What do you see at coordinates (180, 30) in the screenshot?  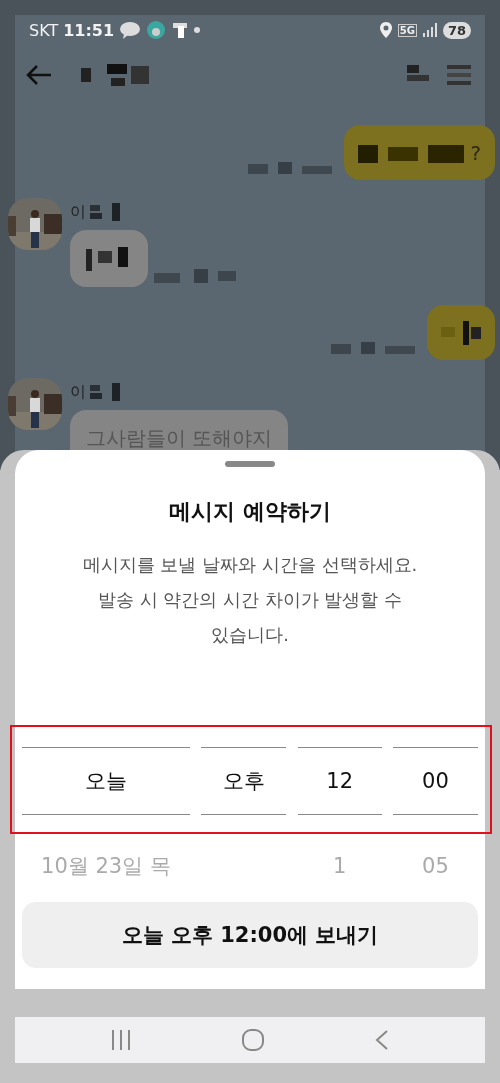 I see `device-icon` at bounding box center [180, 30].